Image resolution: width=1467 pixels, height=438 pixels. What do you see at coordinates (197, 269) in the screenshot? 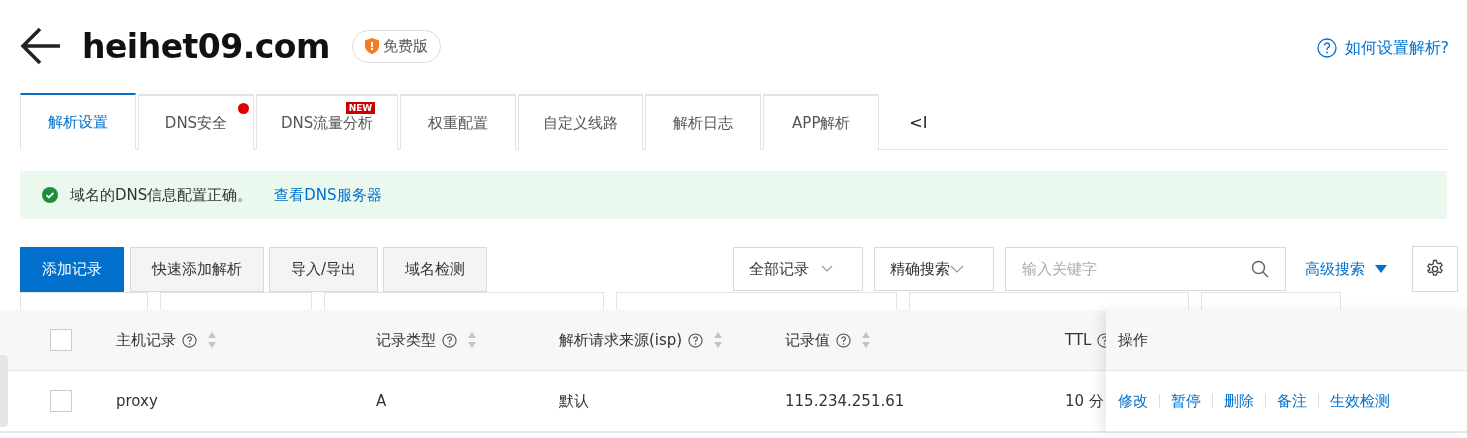
I see `toolbar-button: 快速添加解析` at bounding box center [197, 269].